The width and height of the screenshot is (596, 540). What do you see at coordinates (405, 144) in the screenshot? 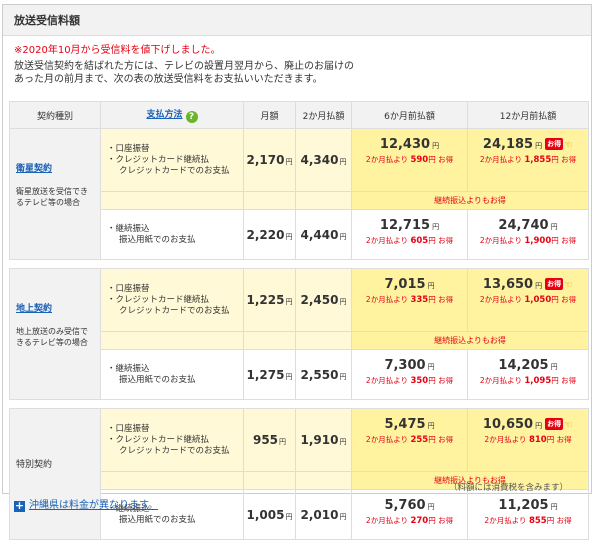
I see `six-prepay-value: 12,430` at bounding box center [405, 144].